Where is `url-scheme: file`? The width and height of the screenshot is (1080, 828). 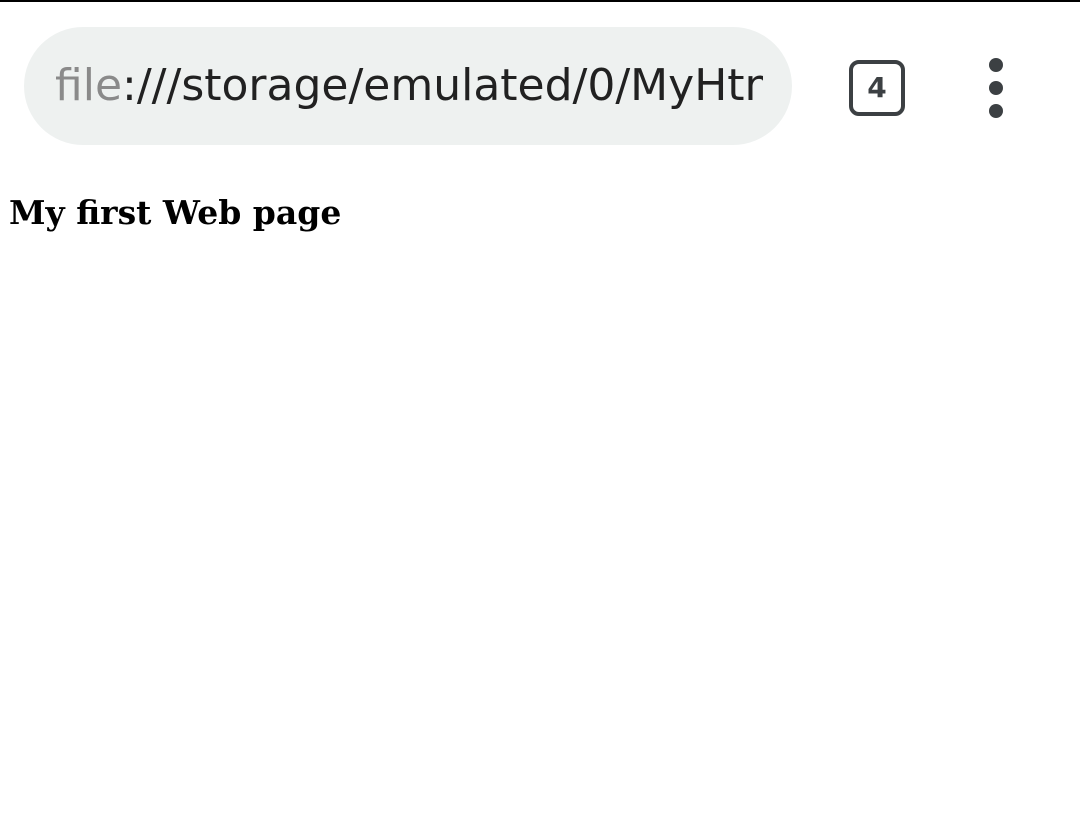 url-scheme: file is located at coordinates (89, 85).